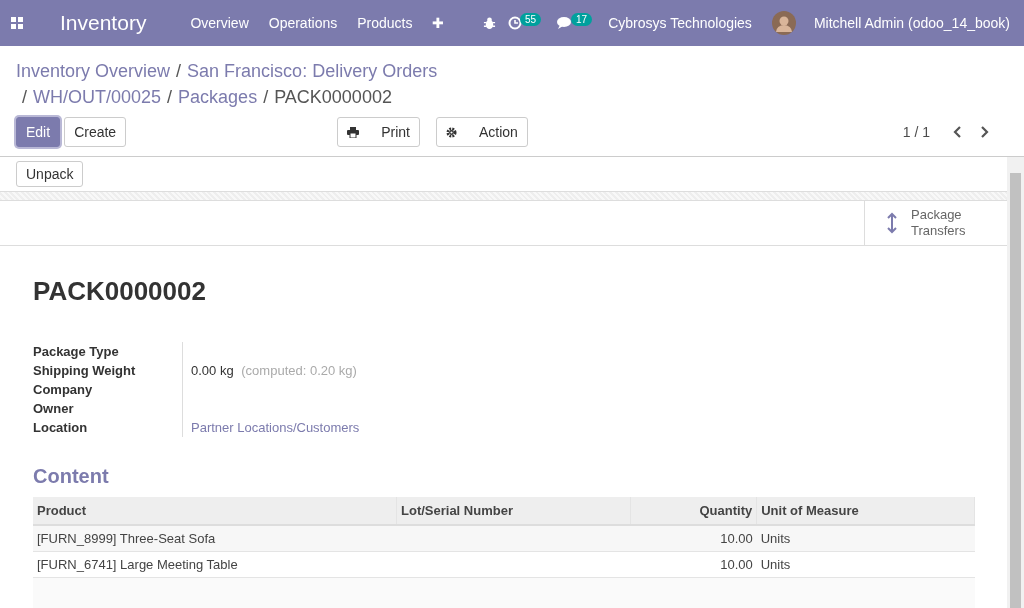 The height and width of the screenshot is (608, 1024). Describe the element at coordinates (481, 132) in the screenshot. I see `action-button: Action` at that location.